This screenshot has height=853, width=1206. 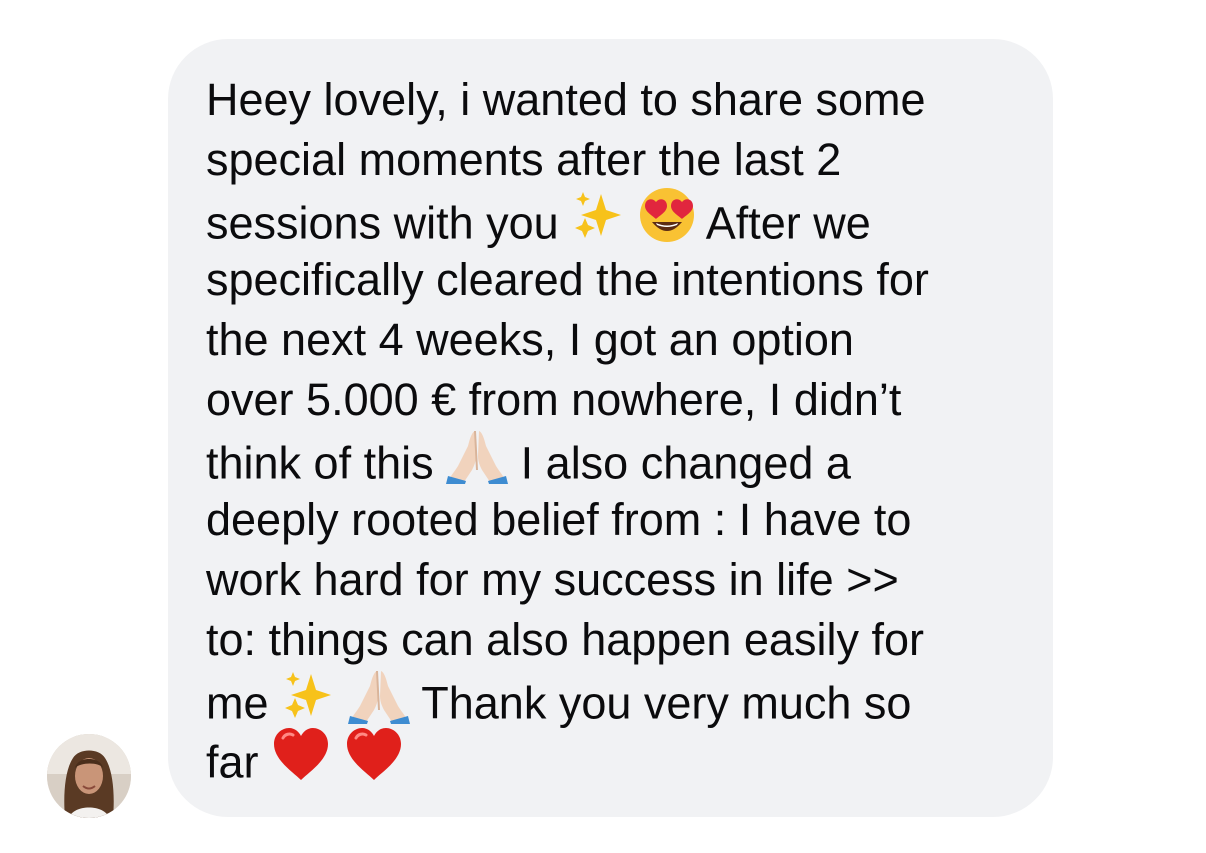 I want to click on message-line: me Thank you very much so, so click(x=621, y=700).